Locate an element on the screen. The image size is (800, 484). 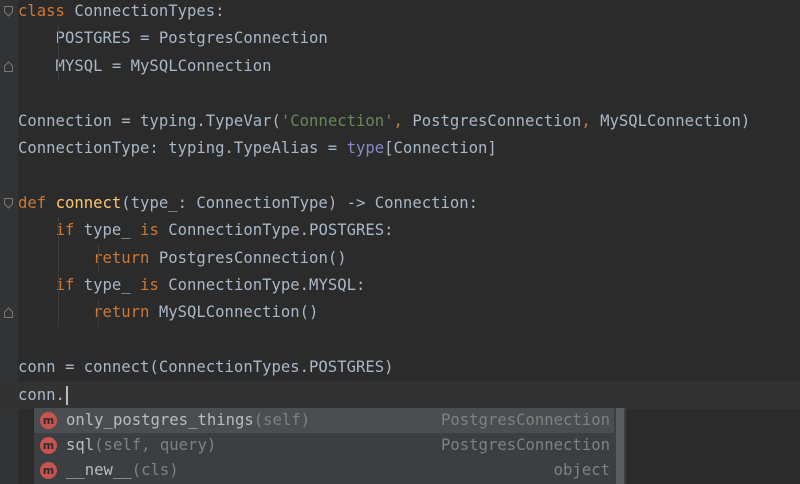
code-token: def is located at coordinates (32, 202).